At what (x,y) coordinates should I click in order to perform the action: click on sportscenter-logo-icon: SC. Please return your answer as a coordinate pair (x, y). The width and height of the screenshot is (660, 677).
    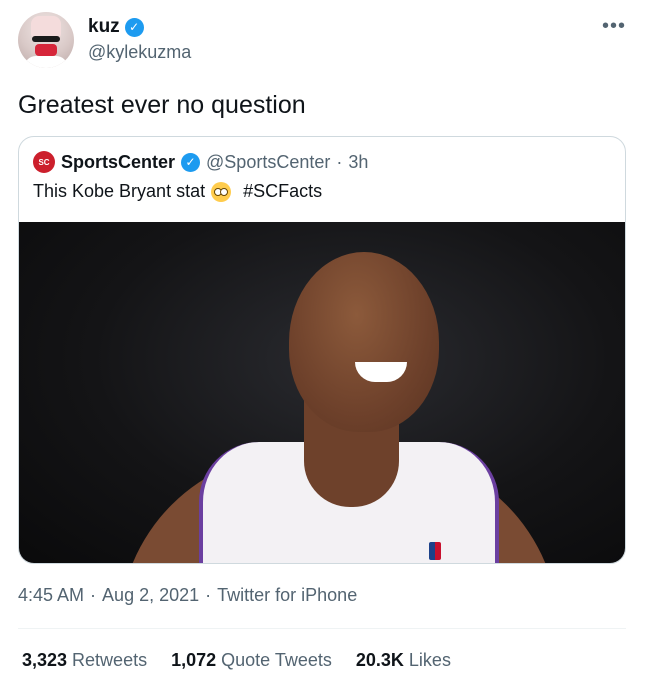
    Looking at the image, I should click on (44, 162).